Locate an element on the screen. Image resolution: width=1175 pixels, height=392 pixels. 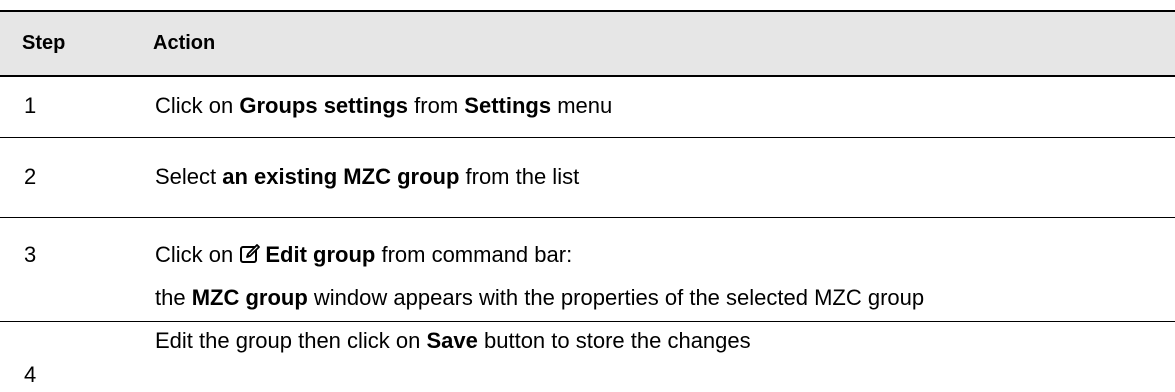
edit-icon is located at coordinates (250, 254).